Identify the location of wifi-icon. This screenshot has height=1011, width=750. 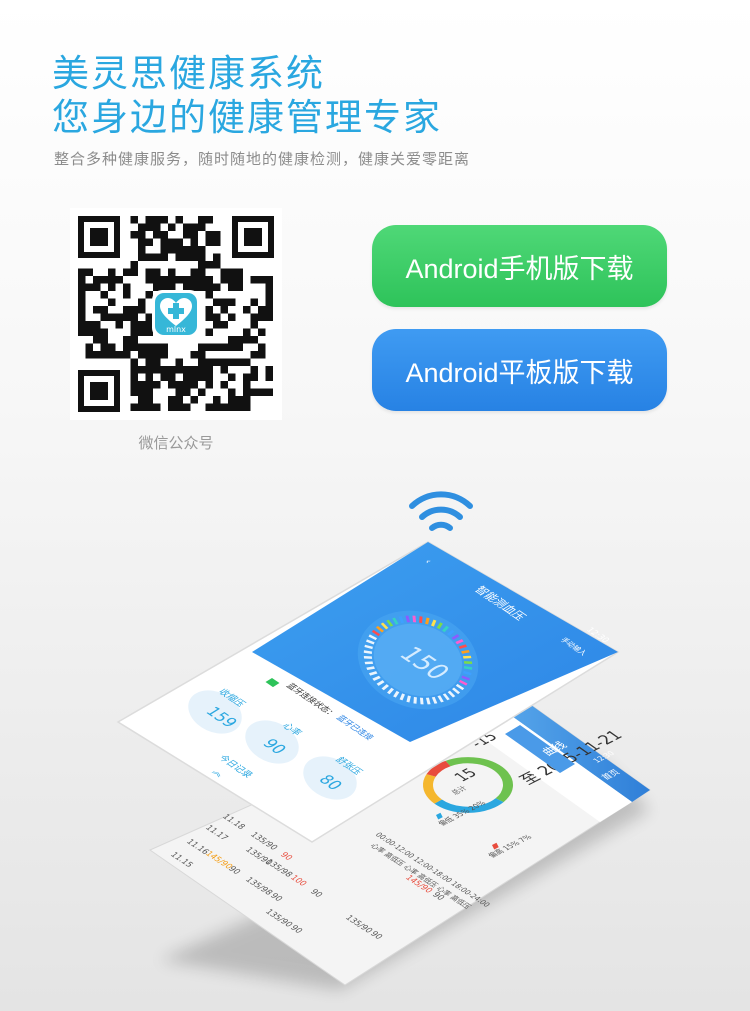
(441, 511).